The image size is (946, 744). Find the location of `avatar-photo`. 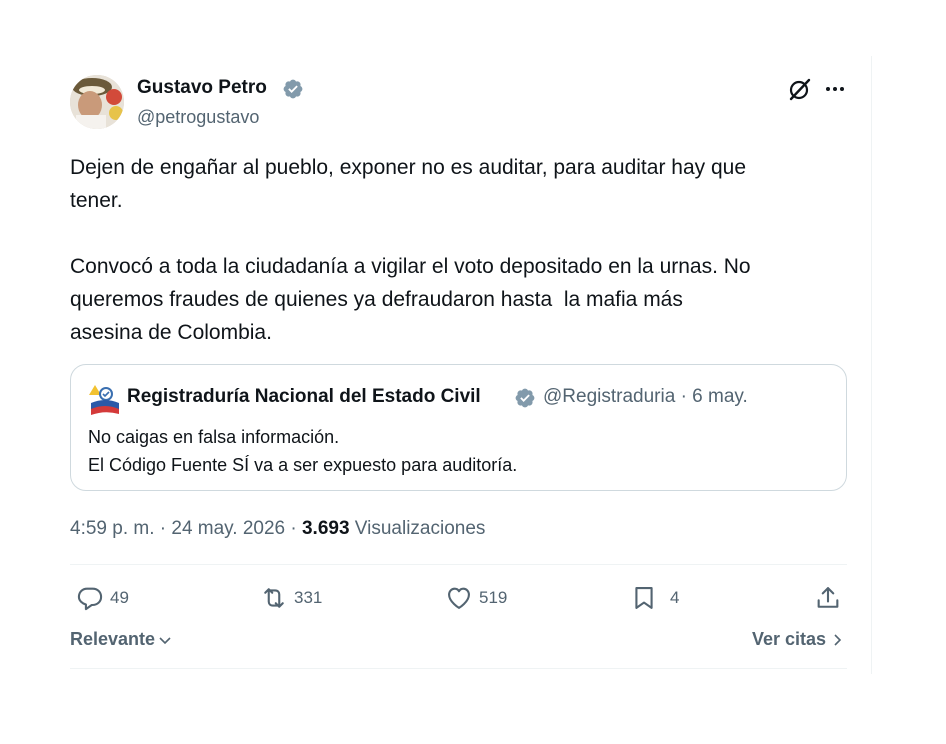

avatar-photo is located at coordinates (97, 102).